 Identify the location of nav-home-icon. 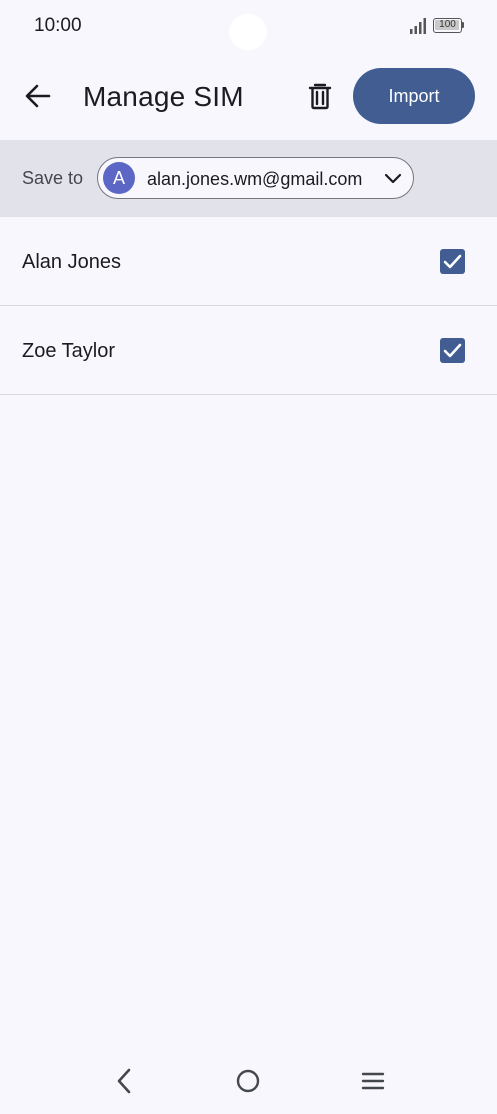
(248, 1081).